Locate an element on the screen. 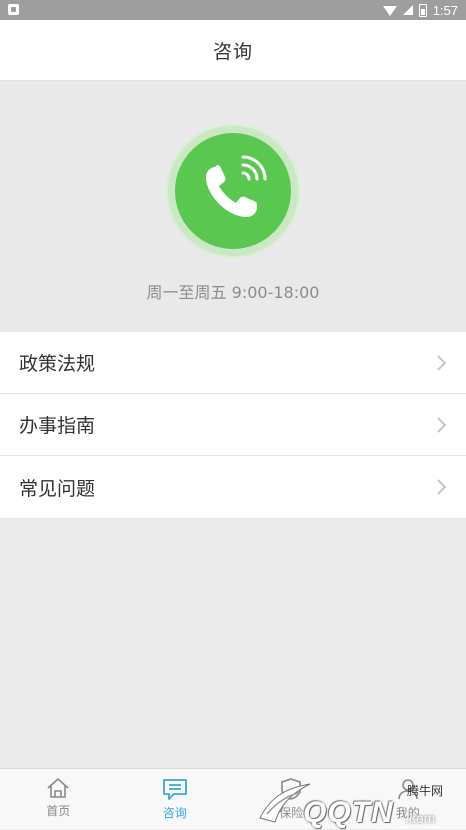 This screenshot has width=466, height=830. call-button-ring is located at coordinates (233, 191).